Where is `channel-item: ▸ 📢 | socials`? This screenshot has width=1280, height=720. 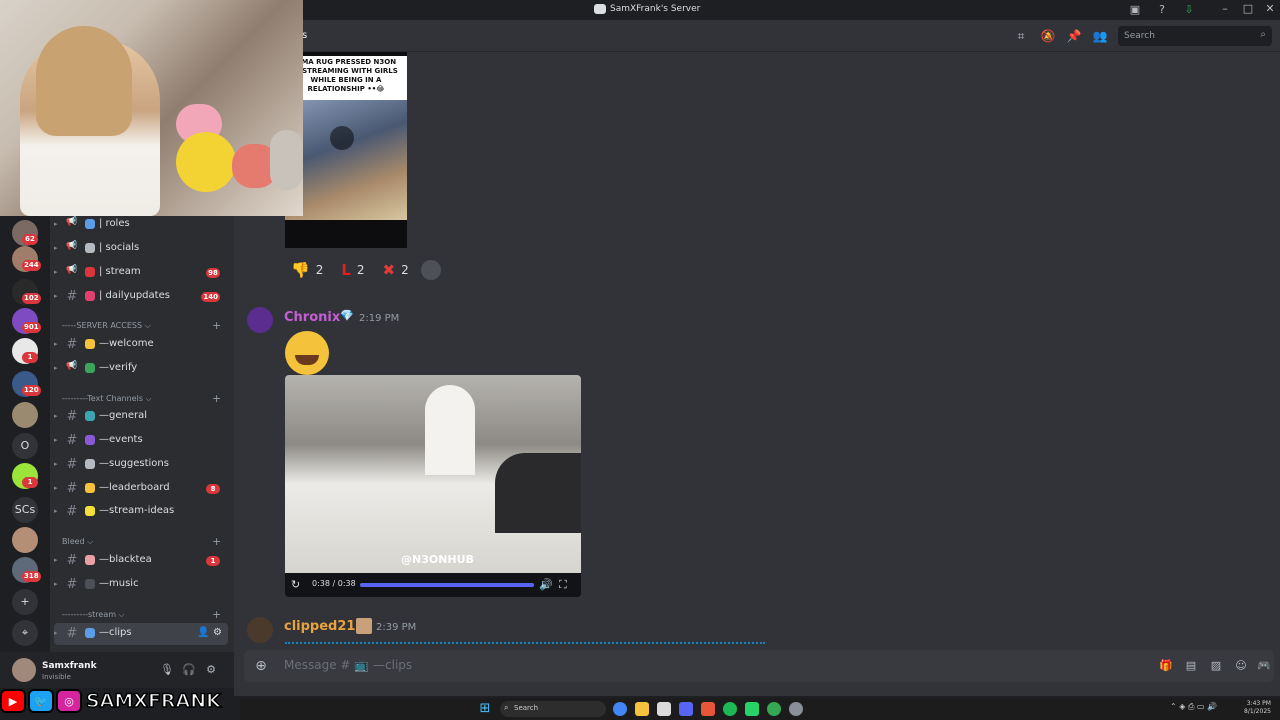
channel-item: ▸ 📢 | socials is located at coordinates (141, 249).